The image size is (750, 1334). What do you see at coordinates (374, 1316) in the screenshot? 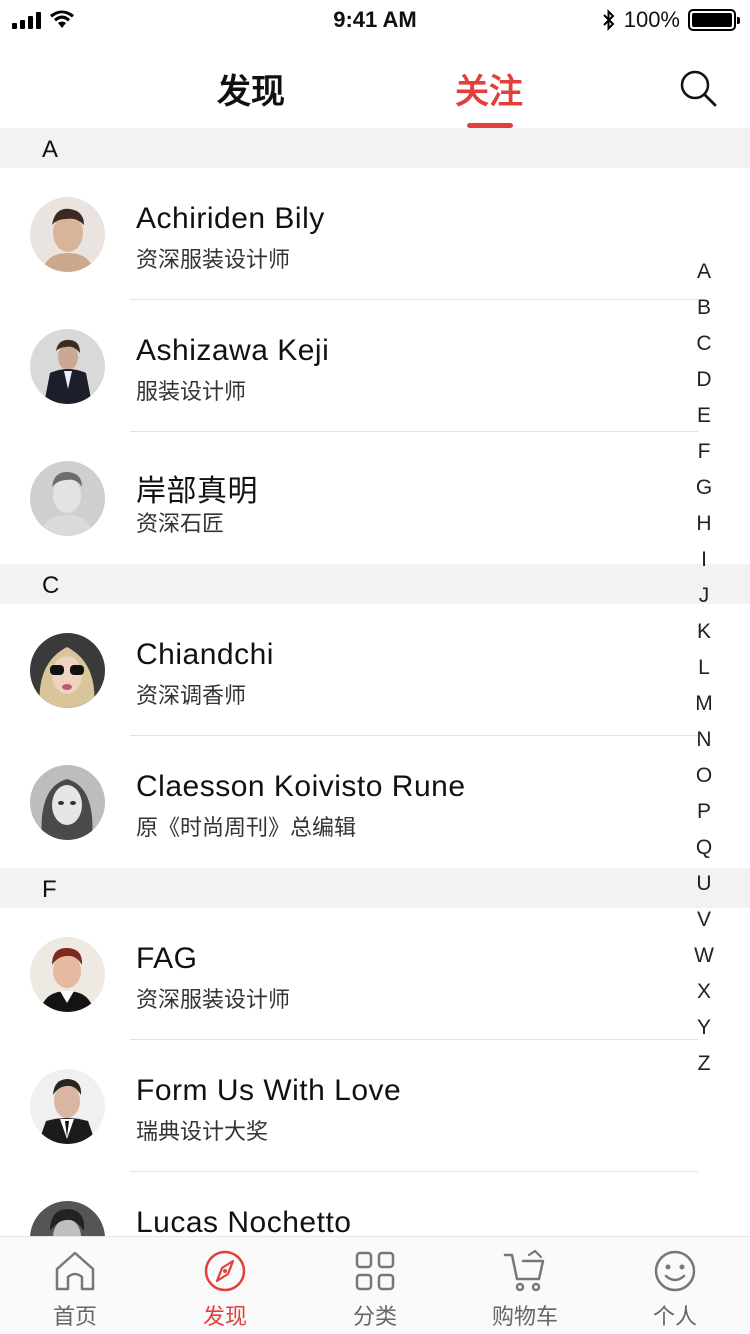
I see `tab-label: 分类` at bounding box center [374, 1316].